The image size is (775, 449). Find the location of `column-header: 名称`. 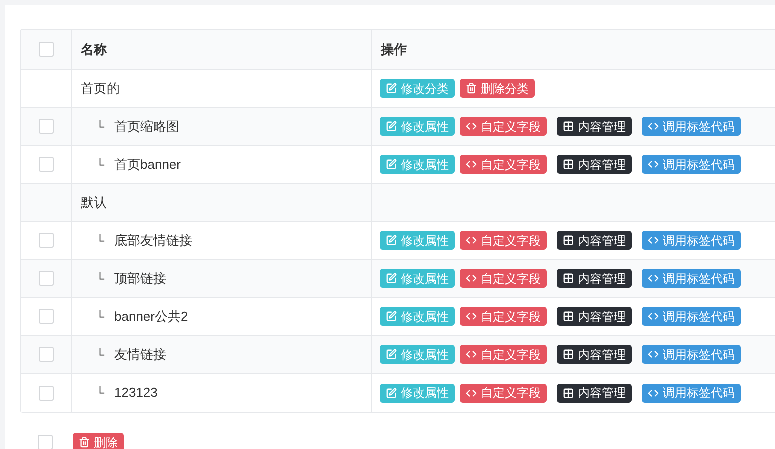

column-header: 名称 is located at coordinates (94, 49).